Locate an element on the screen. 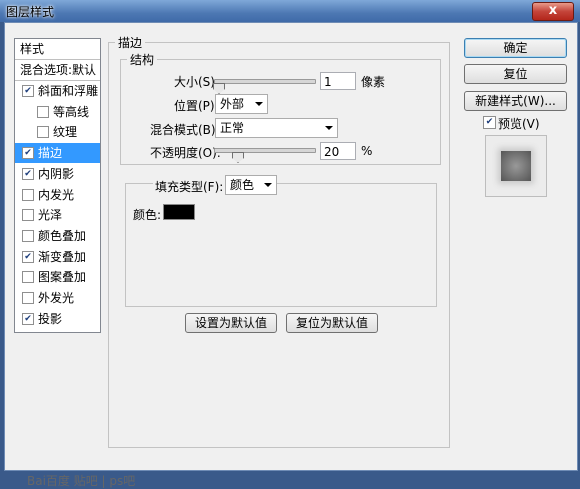 The height and width of the screenshot is (489, 580). close-button: x is located at coordinates (553, 11).